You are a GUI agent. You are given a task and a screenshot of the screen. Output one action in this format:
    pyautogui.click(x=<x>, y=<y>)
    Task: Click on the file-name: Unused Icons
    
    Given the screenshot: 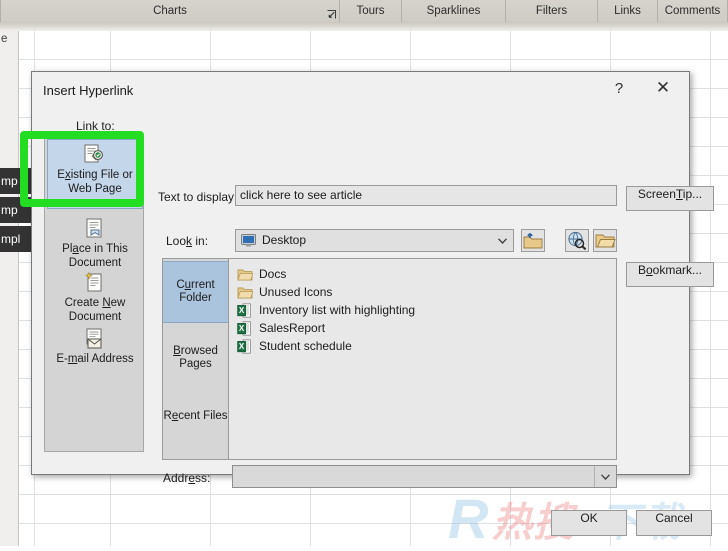 What is the action you would take?
    pyautogui.click(x=296, y=292)
    